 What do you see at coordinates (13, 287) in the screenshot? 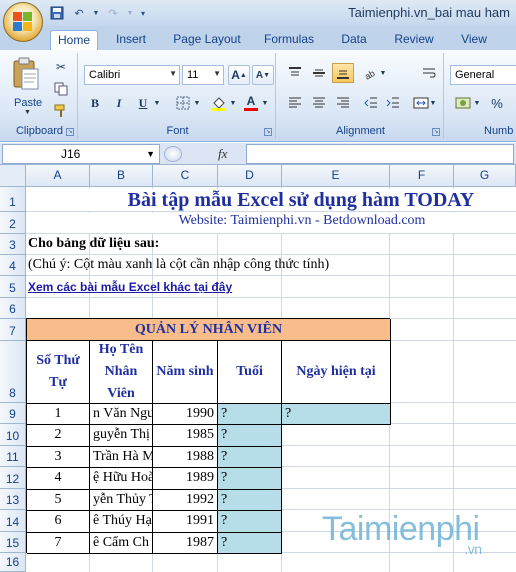
I see `row-header: 5` at bounding box center [13, 287].